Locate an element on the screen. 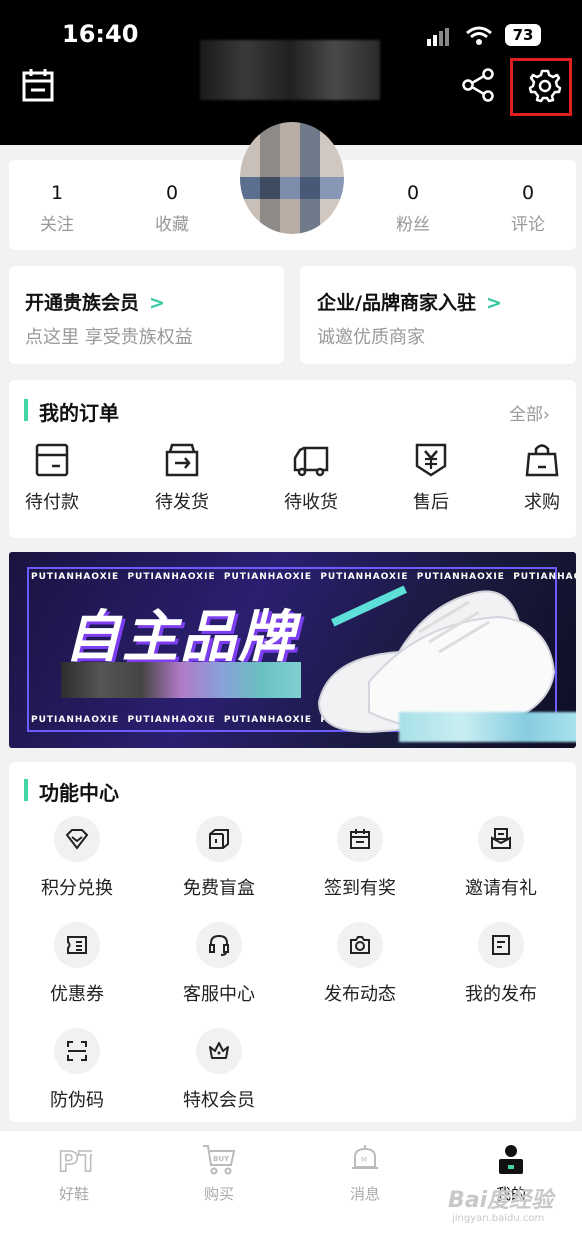 The width and height of the screenshot is (582, 1240). profile-icon is located at coordinates (511, 1159).